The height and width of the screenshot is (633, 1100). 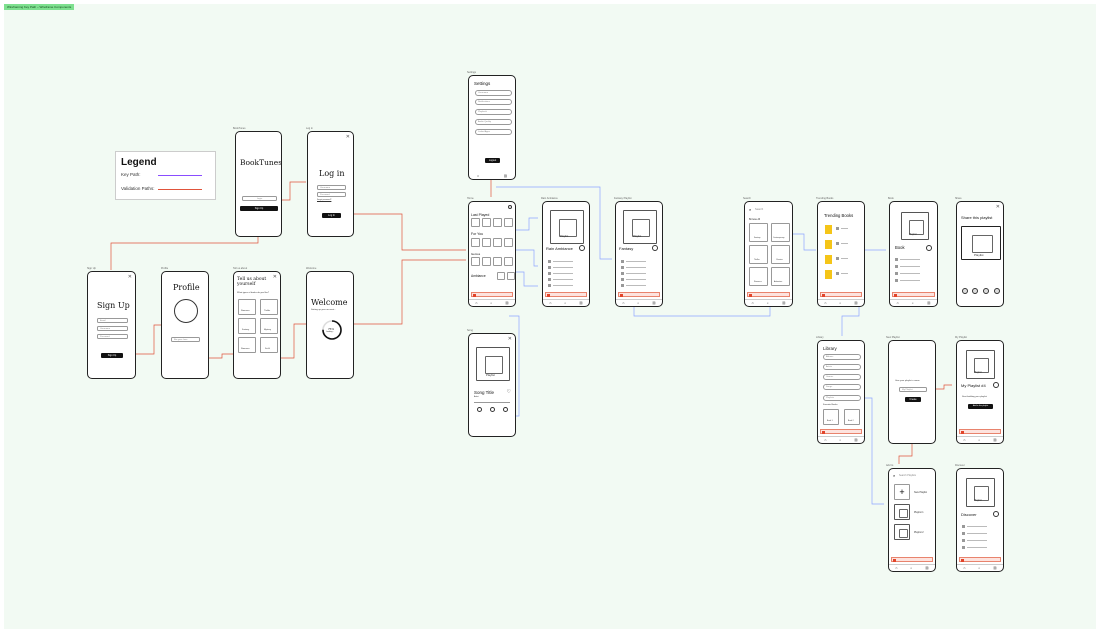 I want to click on playlist-name-field: My Playlist, so click(x=913, y=389).